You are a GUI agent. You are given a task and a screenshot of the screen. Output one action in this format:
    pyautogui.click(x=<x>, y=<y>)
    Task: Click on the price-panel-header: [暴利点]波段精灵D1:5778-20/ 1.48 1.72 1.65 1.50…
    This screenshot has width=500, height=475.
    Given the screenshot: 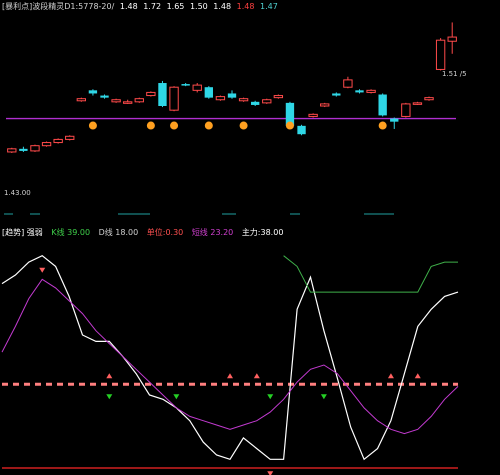 What is the action you would take?
    pyautogui.click(x=140, y=6)
    